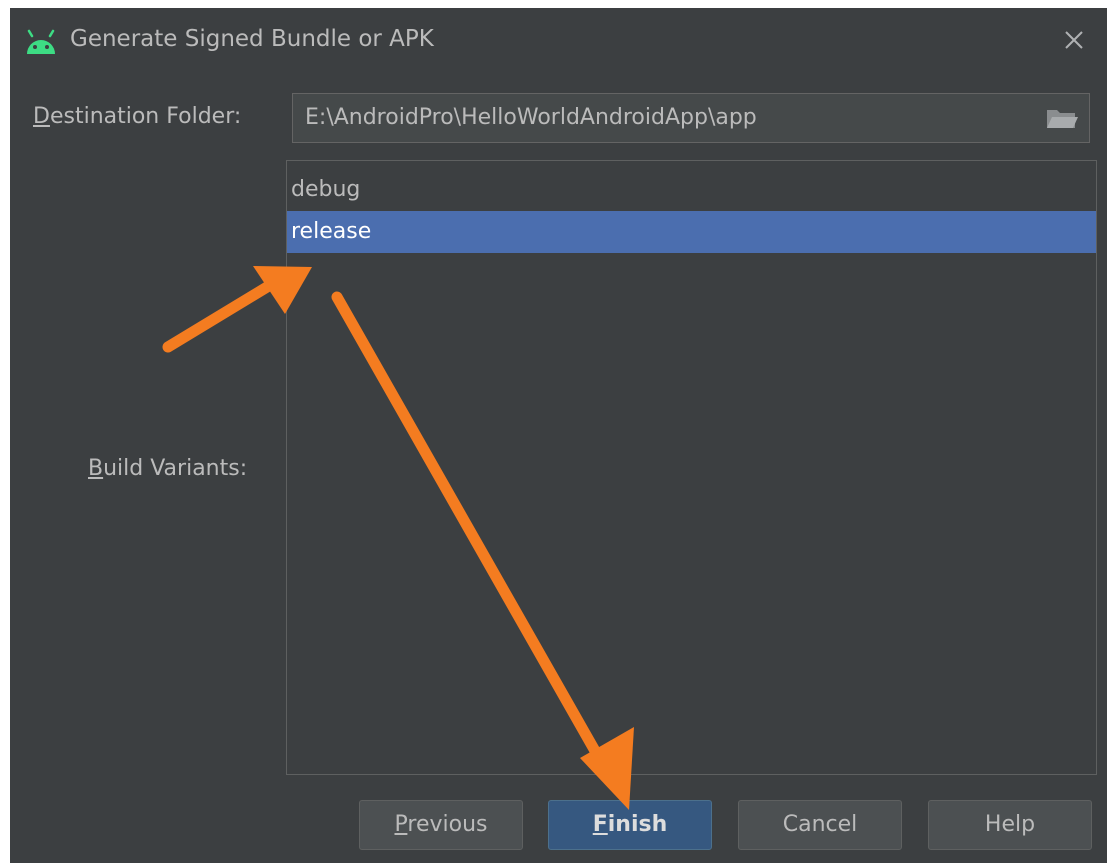  I want to click on cancel-button: Cancel, so click(820, 825).